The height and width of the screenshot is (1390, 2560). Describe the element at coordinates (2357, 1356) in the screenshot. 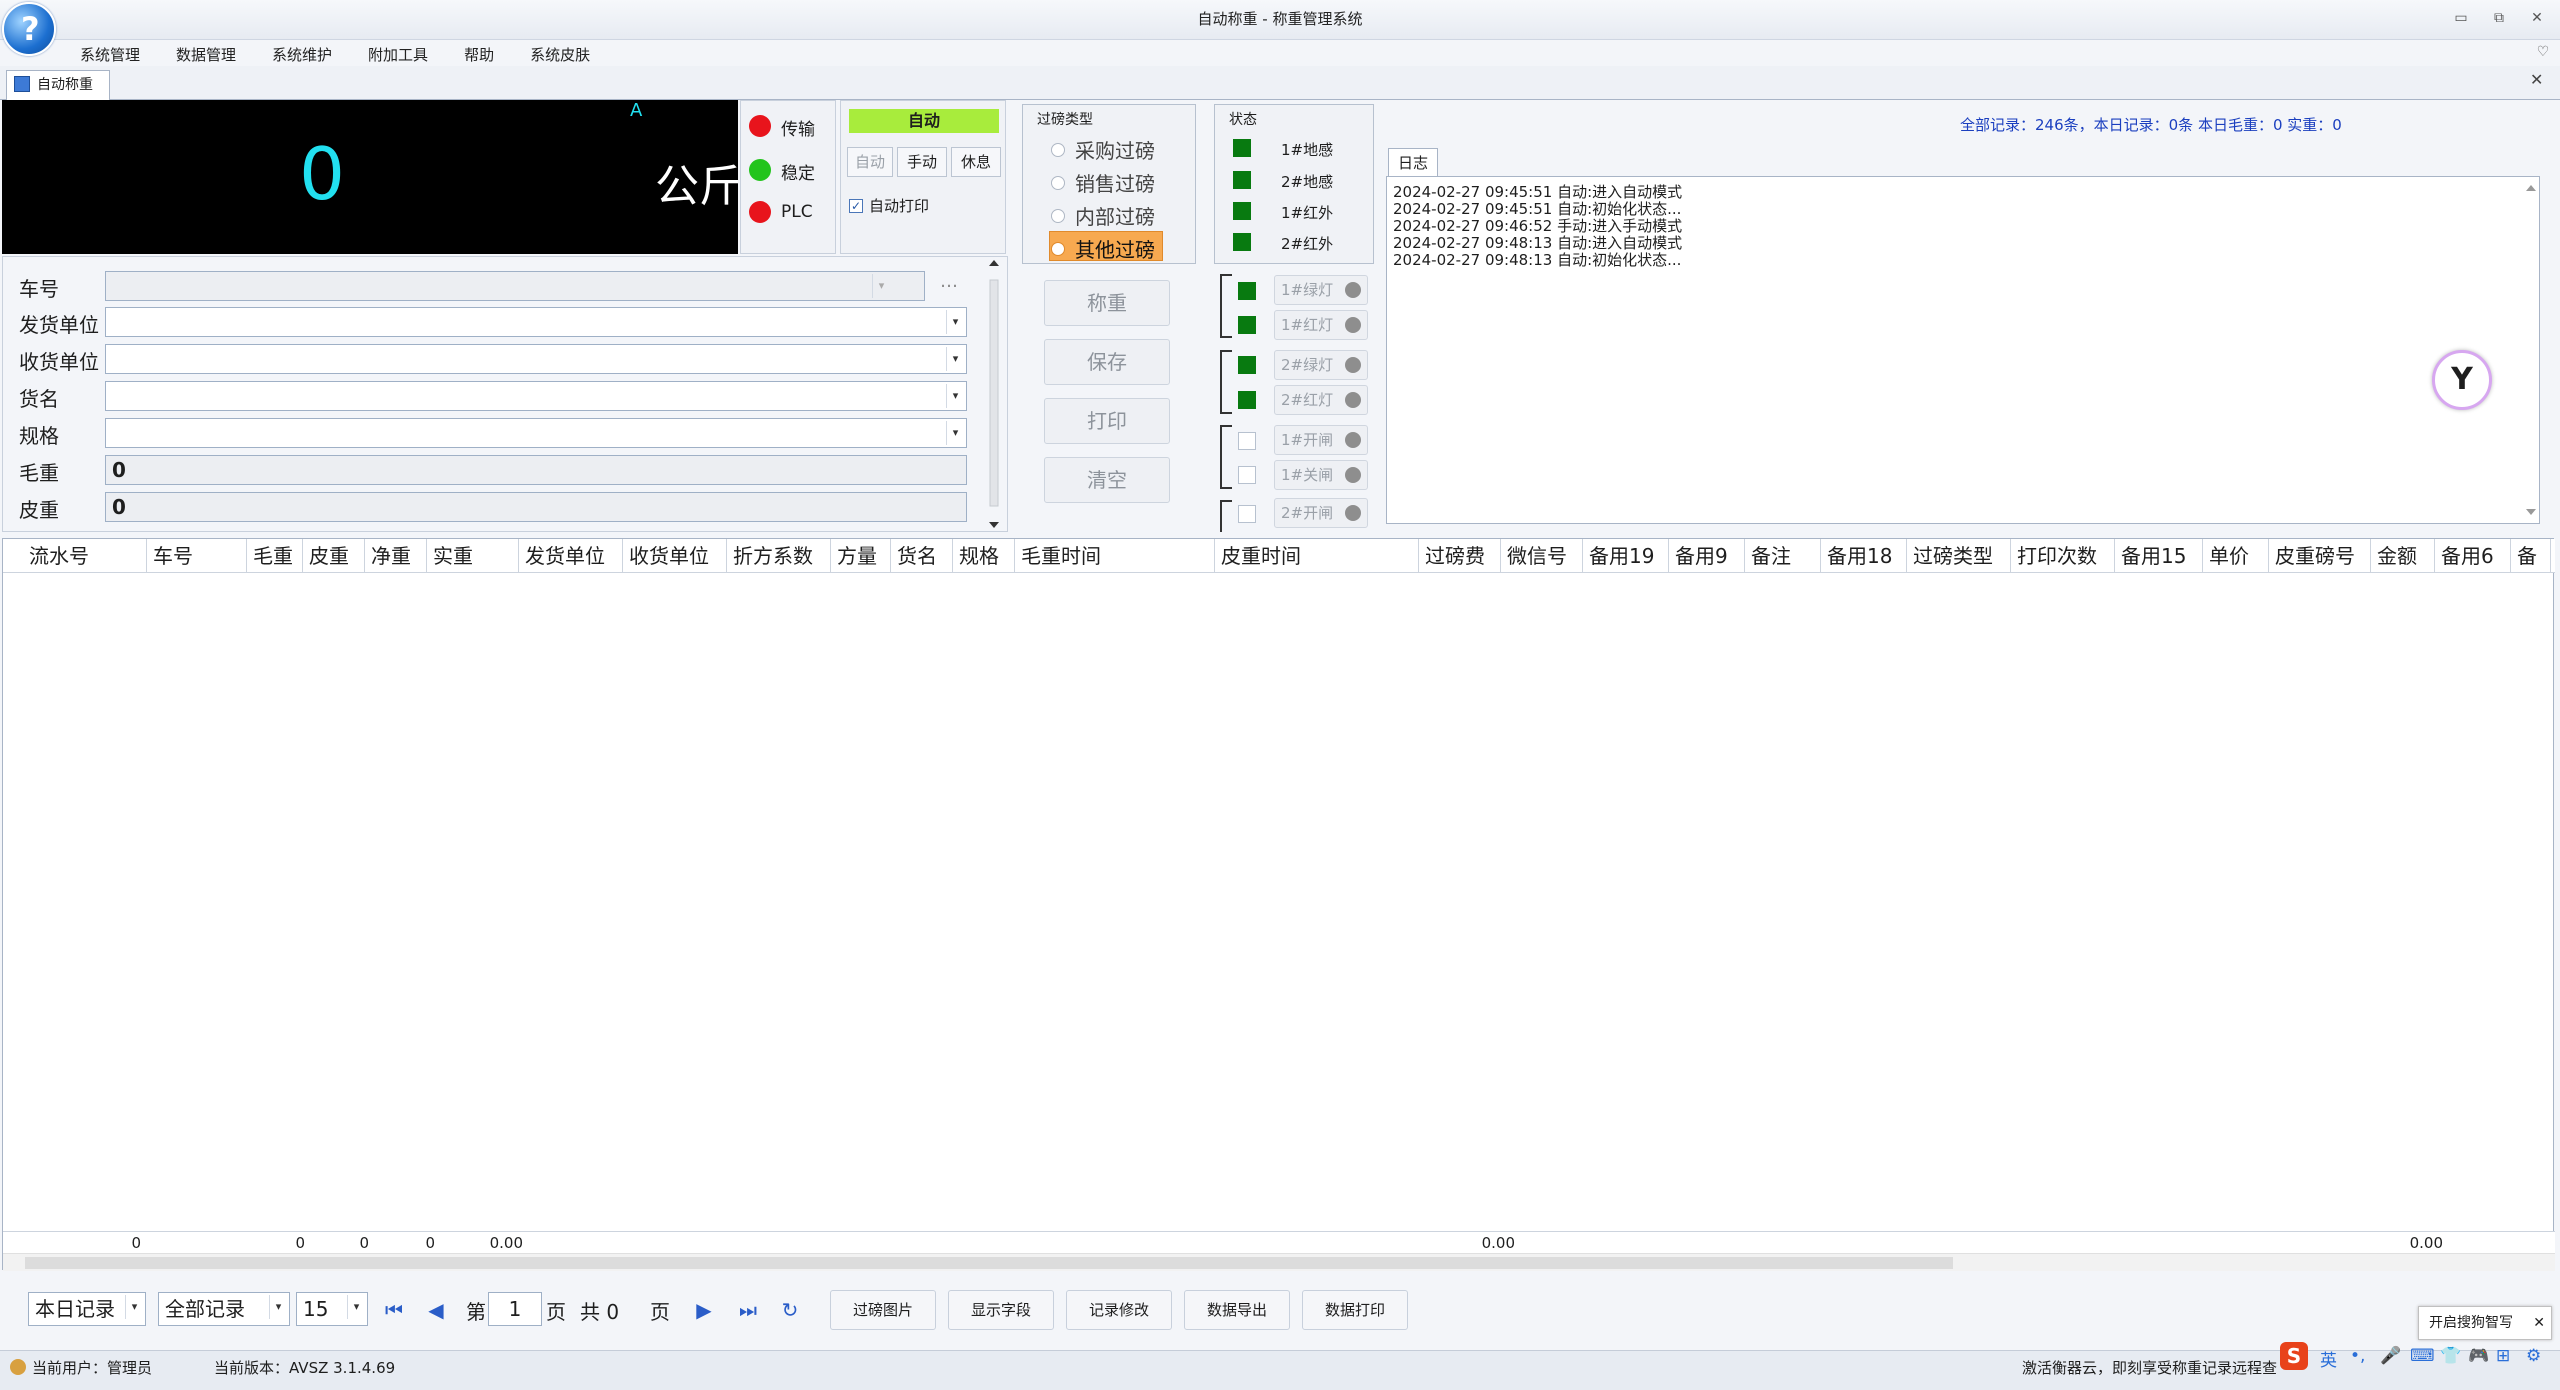

I see `ime-punct-icon: •,` at that location.